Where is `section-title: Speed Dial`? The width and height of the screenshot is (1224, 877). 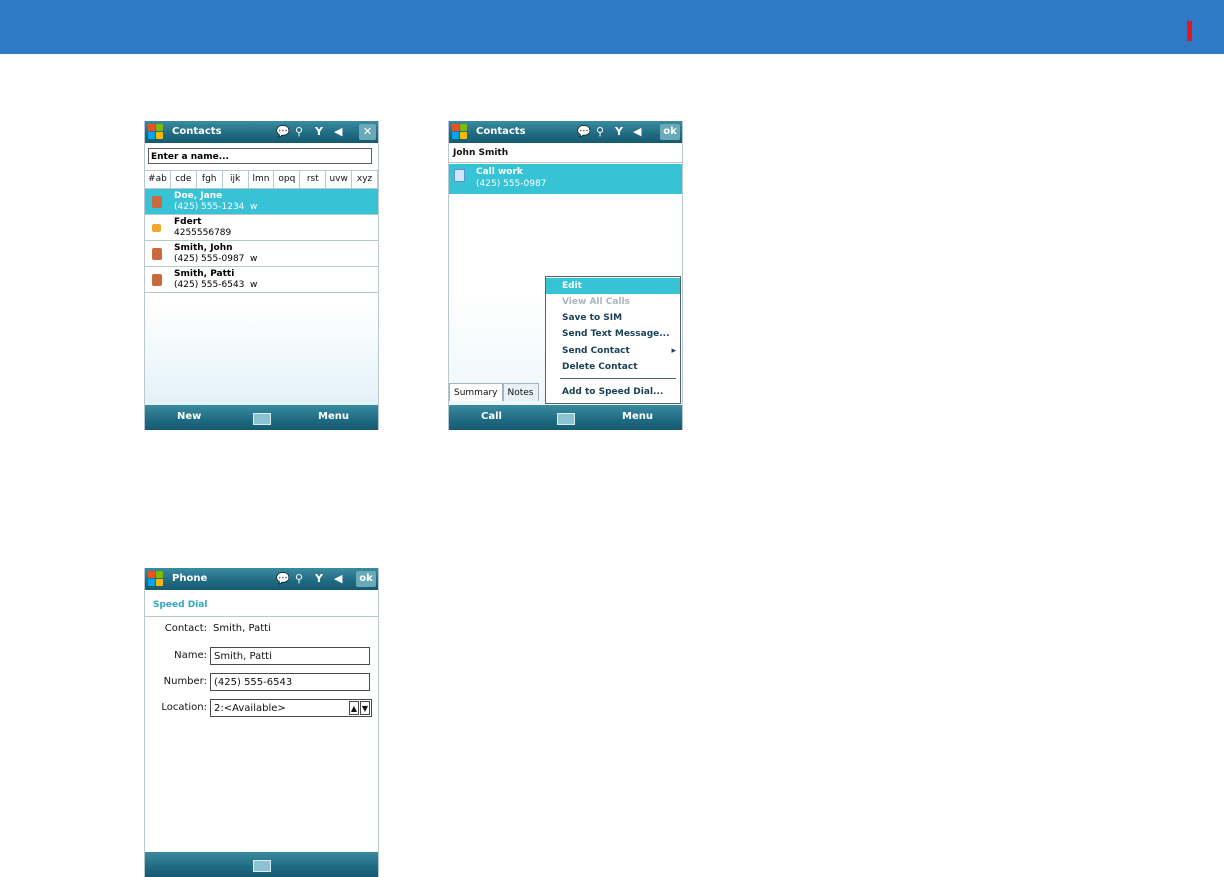 section-title: Speed Dial is located at coordinates (180, 605).